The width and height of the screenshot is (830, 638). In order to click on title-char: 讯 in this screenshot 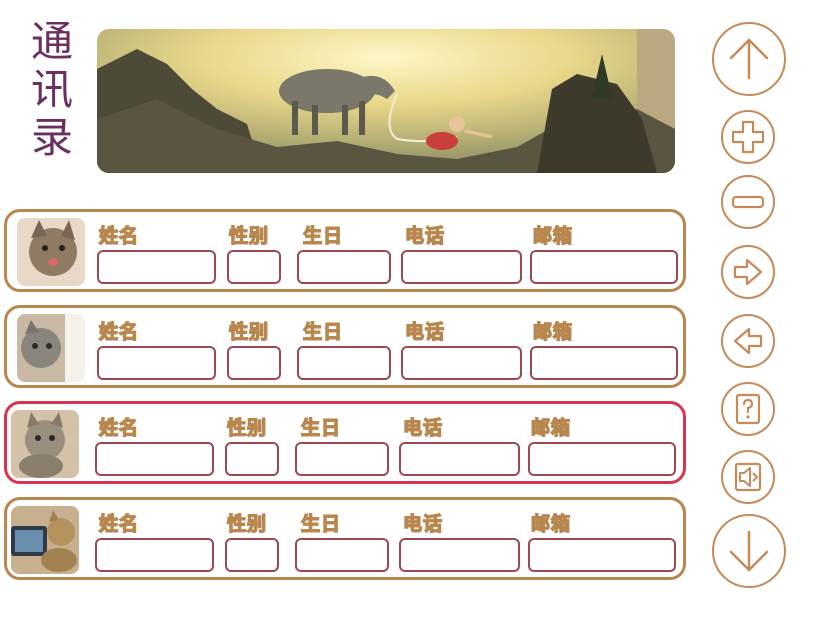, I will do `click(51, 89)`.